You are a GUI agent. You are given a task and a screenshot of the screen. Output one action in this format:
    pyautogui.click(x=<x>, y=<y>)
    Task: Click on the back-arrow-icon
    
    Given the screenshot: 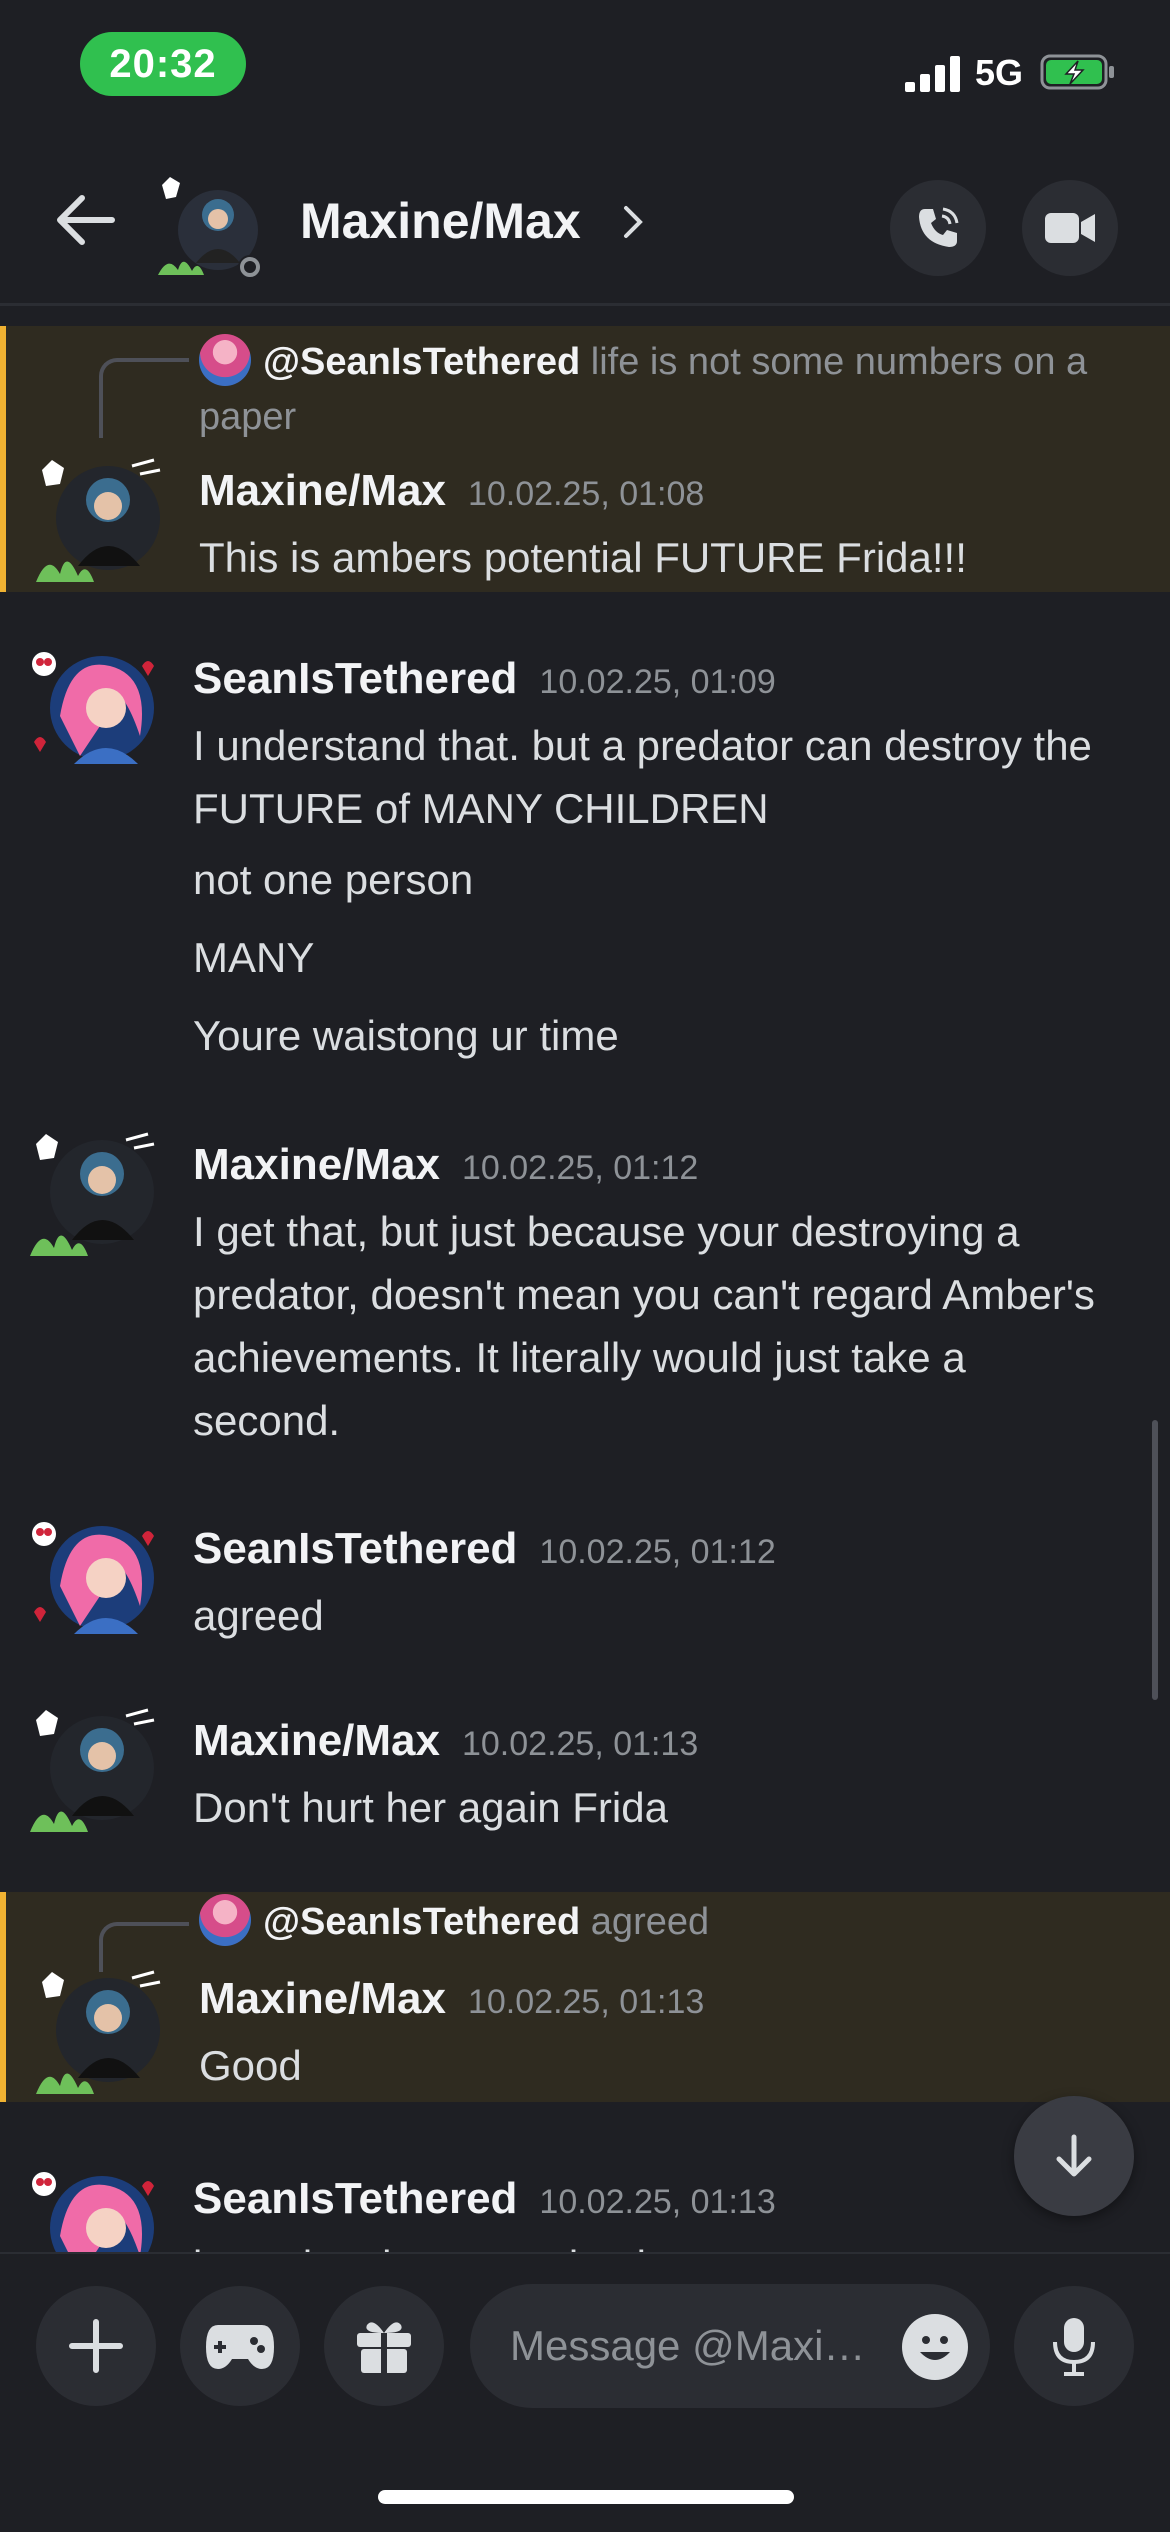 What is the action you would take?
    pyautogui.click(x=85, y=220)
    